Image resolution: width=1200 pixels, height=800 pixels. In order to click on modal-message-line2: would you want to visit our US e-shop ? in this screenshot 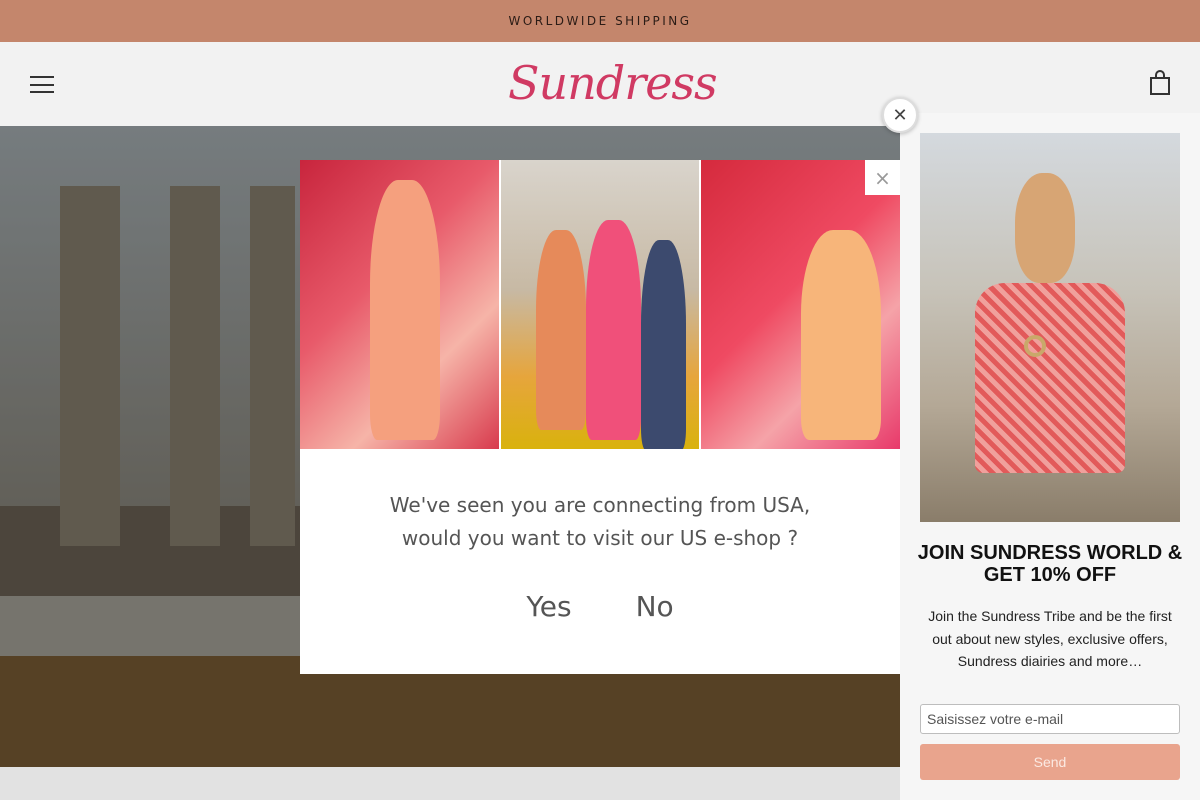, I will do `click(600, 538)`.